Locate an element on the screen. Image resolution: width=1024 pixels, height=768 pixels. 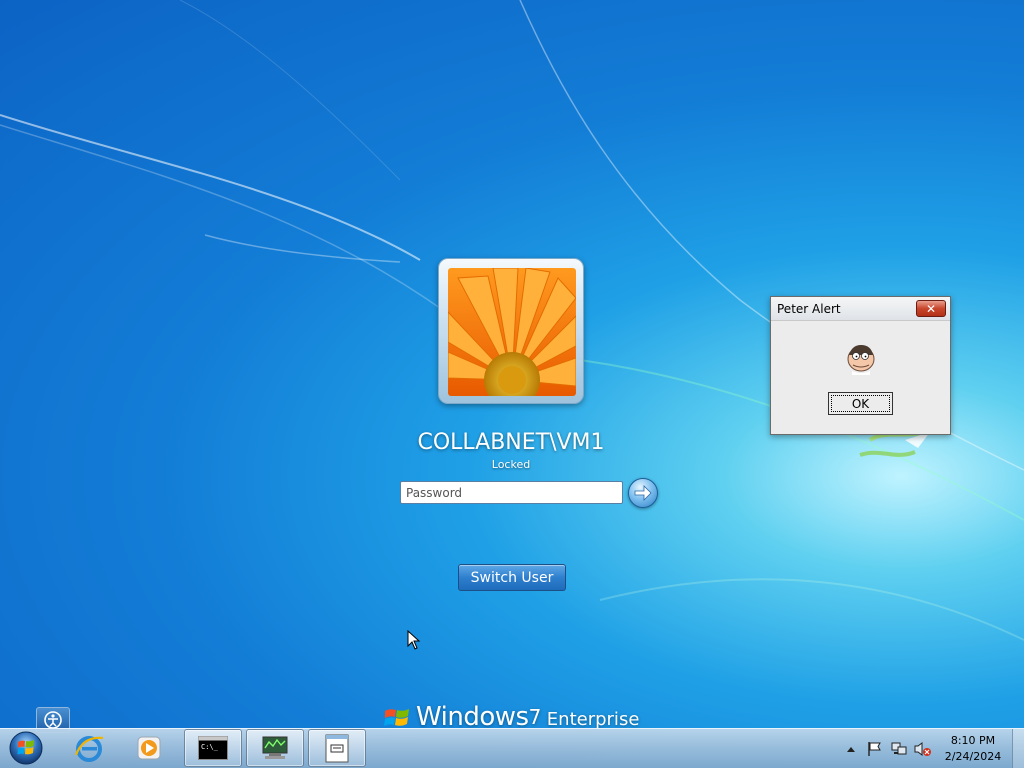
alert-close-button: ✕ is located at coordinates (931, 308).